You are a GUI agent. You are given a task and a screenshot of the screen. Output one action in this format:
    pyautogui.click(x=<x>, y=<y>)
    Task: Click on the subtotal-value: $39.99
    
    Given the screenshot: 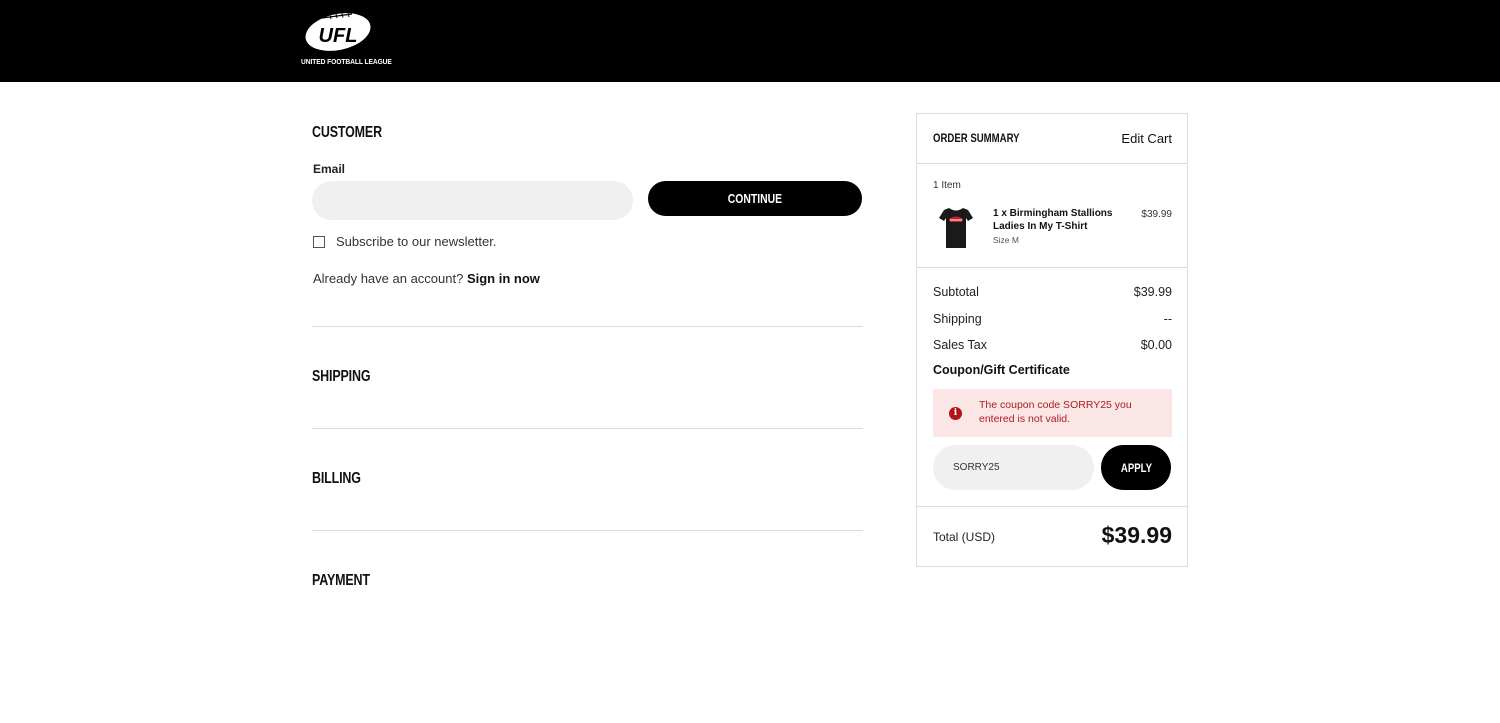 What is the action you would take?
    pyautogui.click(x=1152, y=292)
    